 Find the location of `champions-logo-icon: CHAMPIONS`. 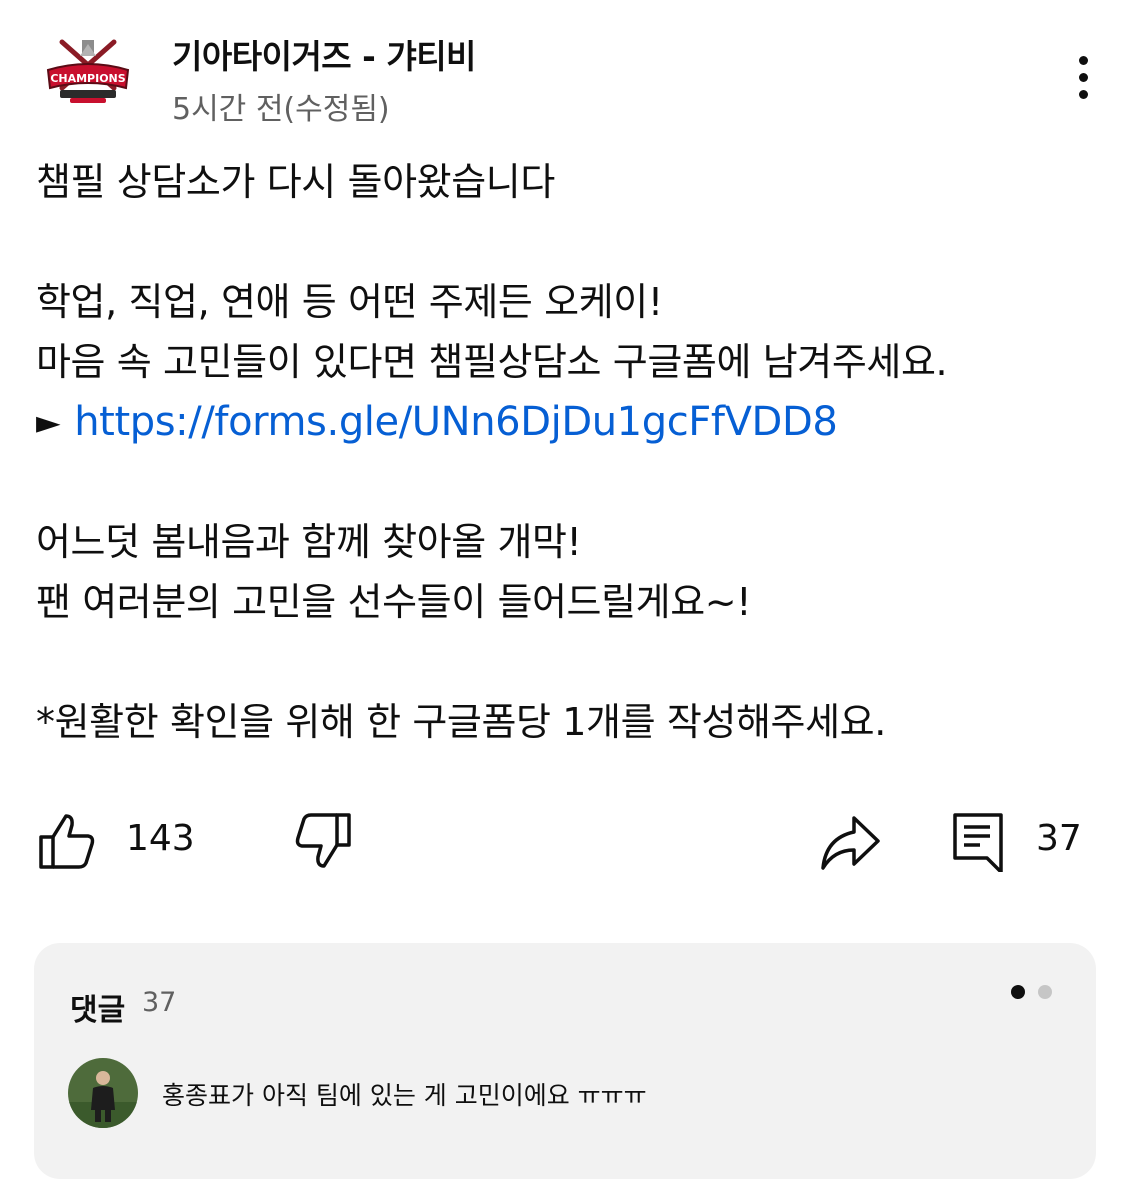

champions-logo-icon: CHAMPIONS is located at coordinates (88, 71).